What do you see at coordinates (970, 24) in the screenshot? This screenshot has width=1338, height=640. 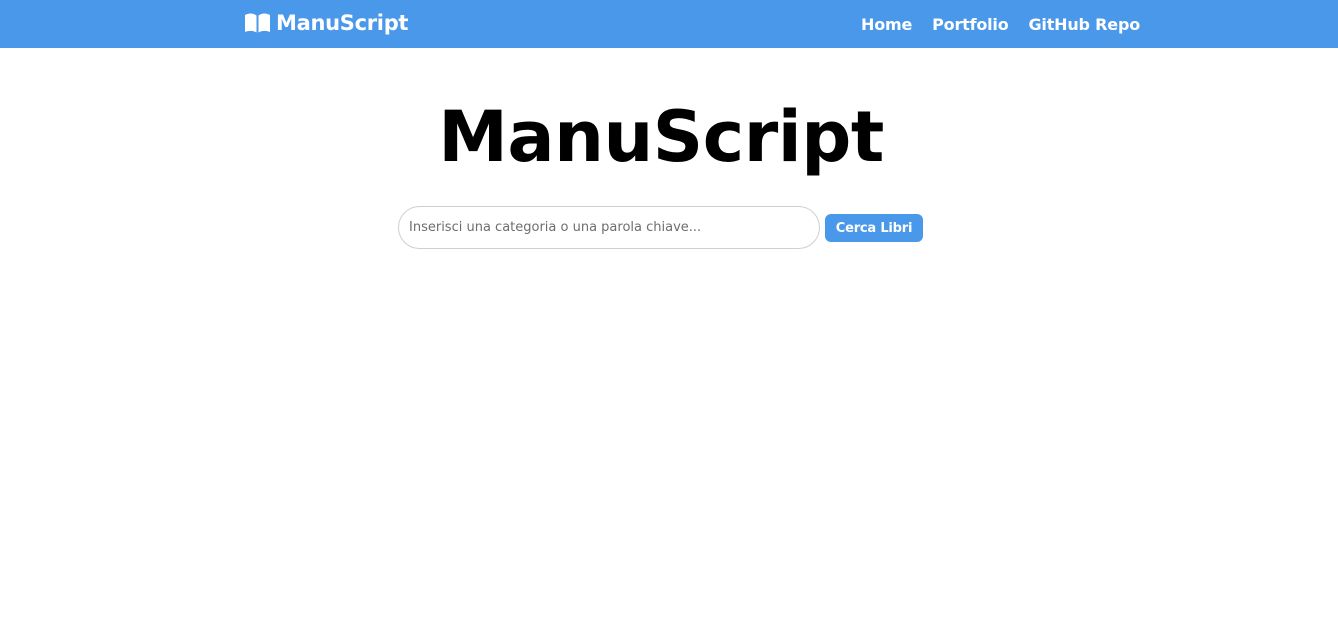 I see `nav-link-portfolio: Portfolio` at bounding box center [970, 24].